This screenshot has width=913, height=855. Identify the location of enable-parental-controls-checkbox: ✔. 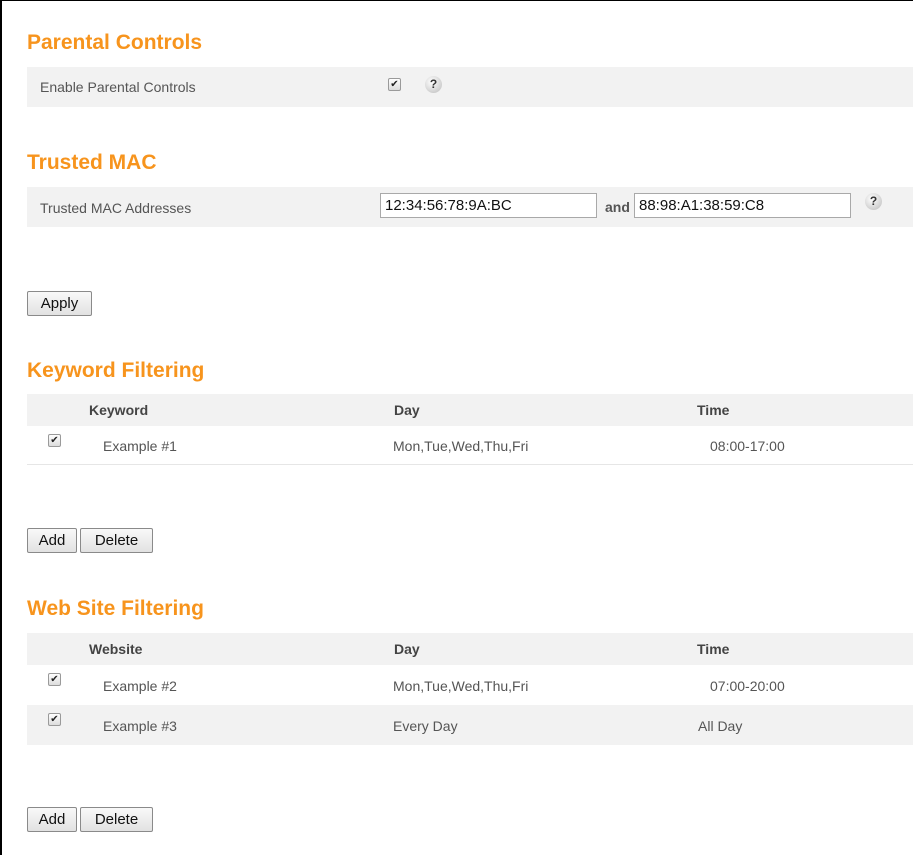
(394, 84).